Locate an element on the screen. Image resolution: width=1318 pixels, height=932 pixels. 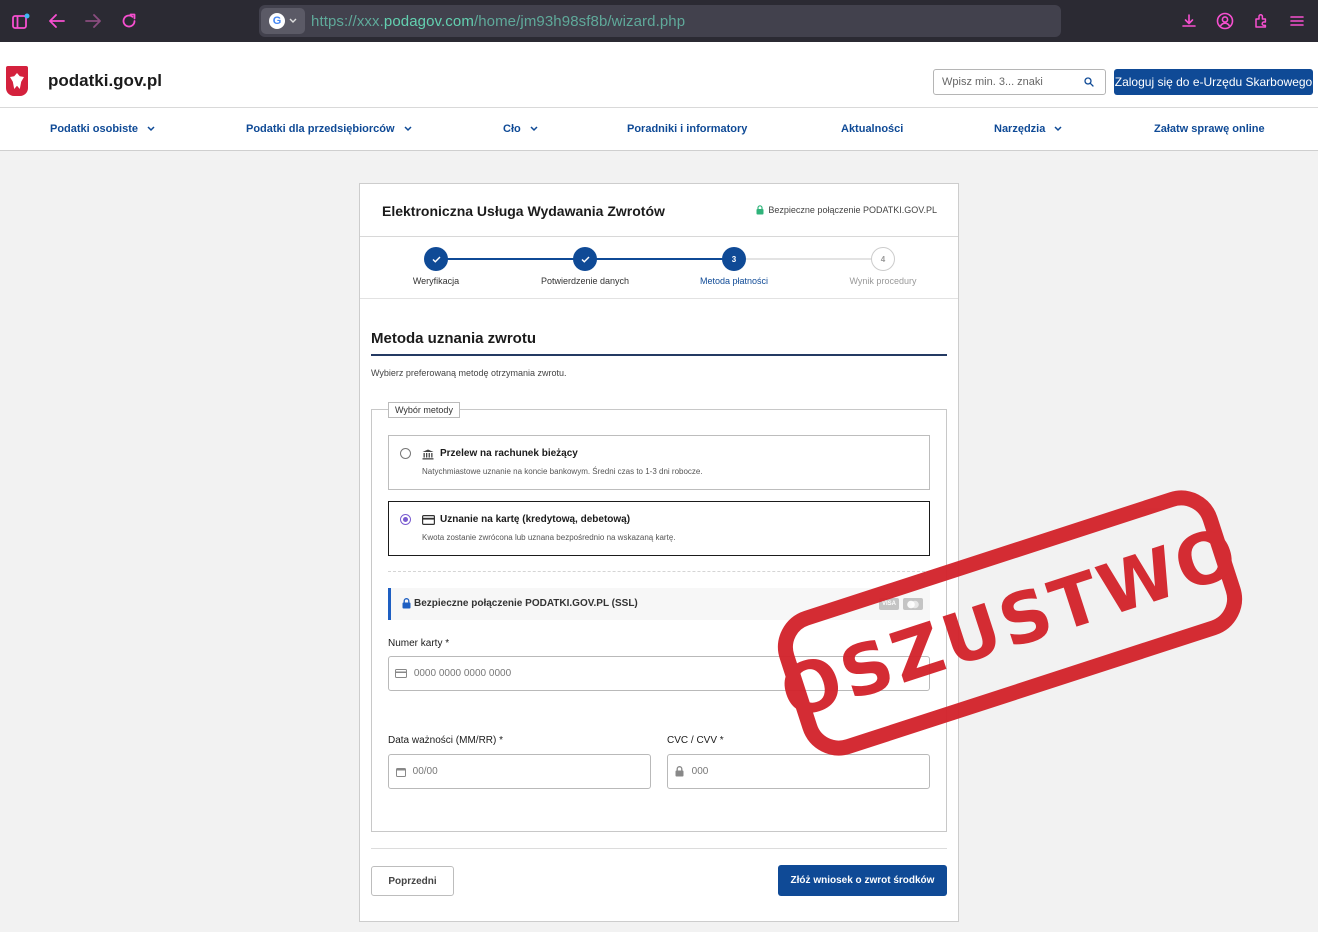
nav-item-label: Poradniki i informatory is located at coordinates (687, 129).